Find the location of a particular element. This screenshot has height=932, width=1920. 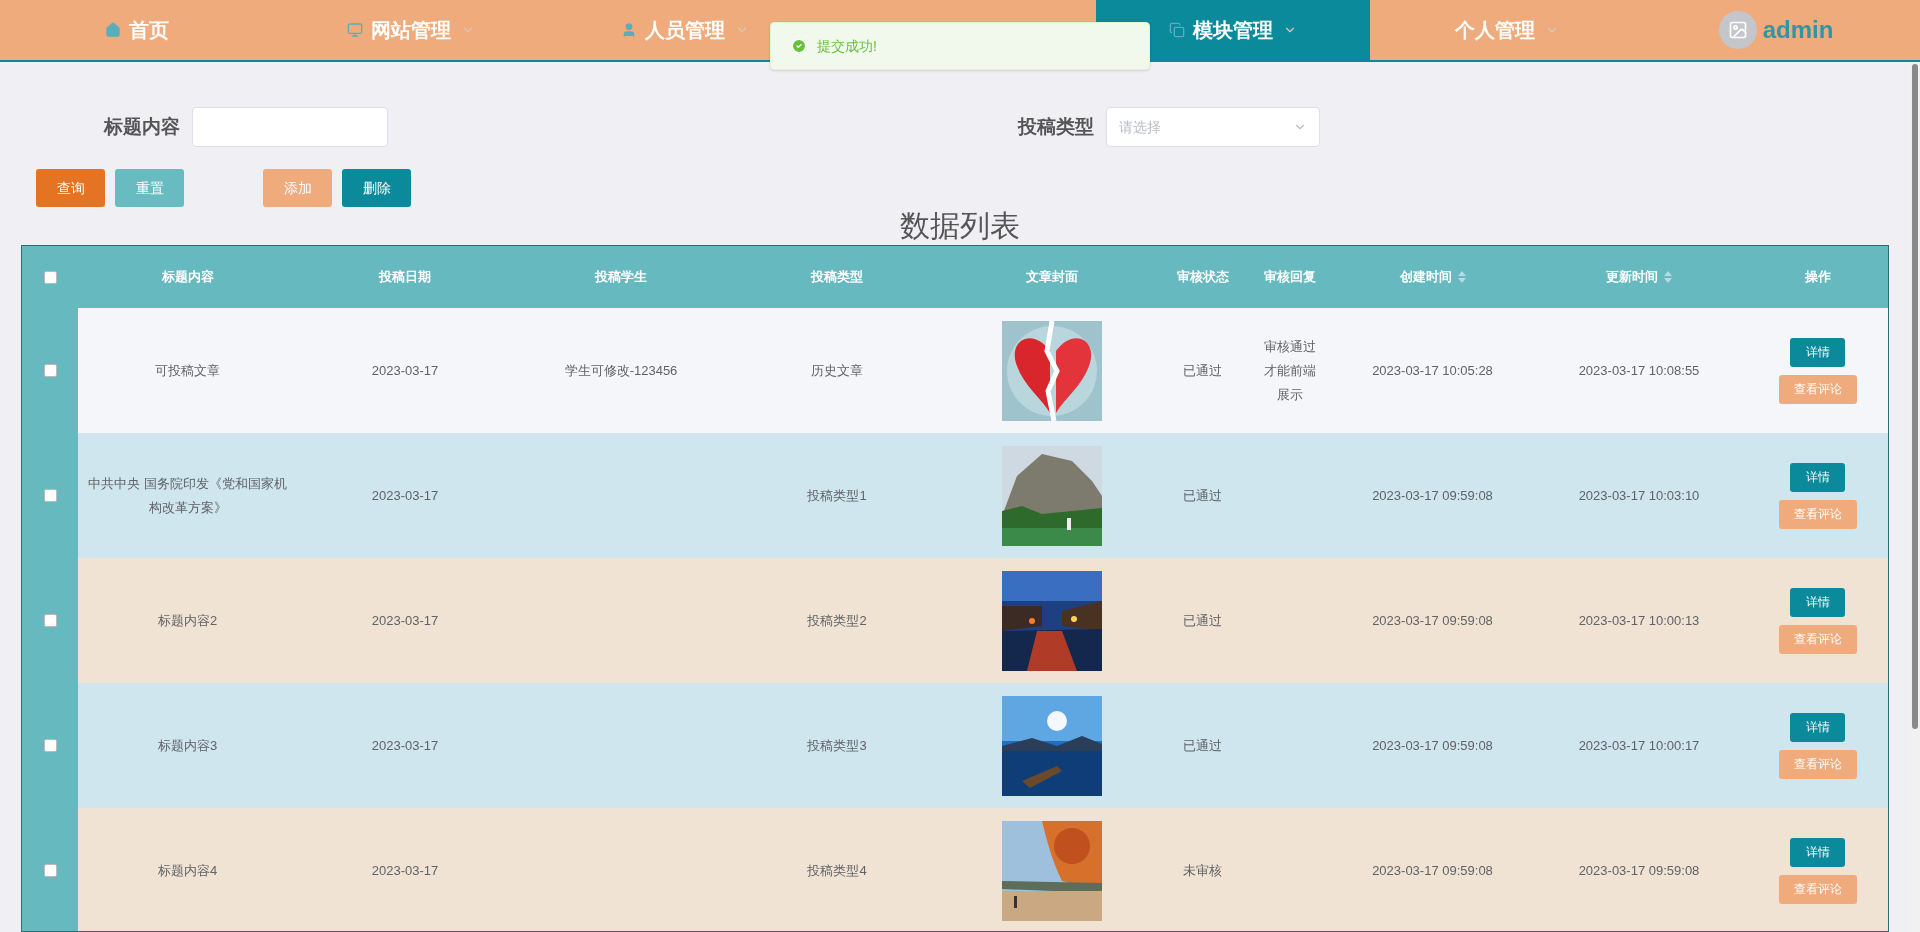

filter-label: 标题内容 is located at coordinates (142, 126).